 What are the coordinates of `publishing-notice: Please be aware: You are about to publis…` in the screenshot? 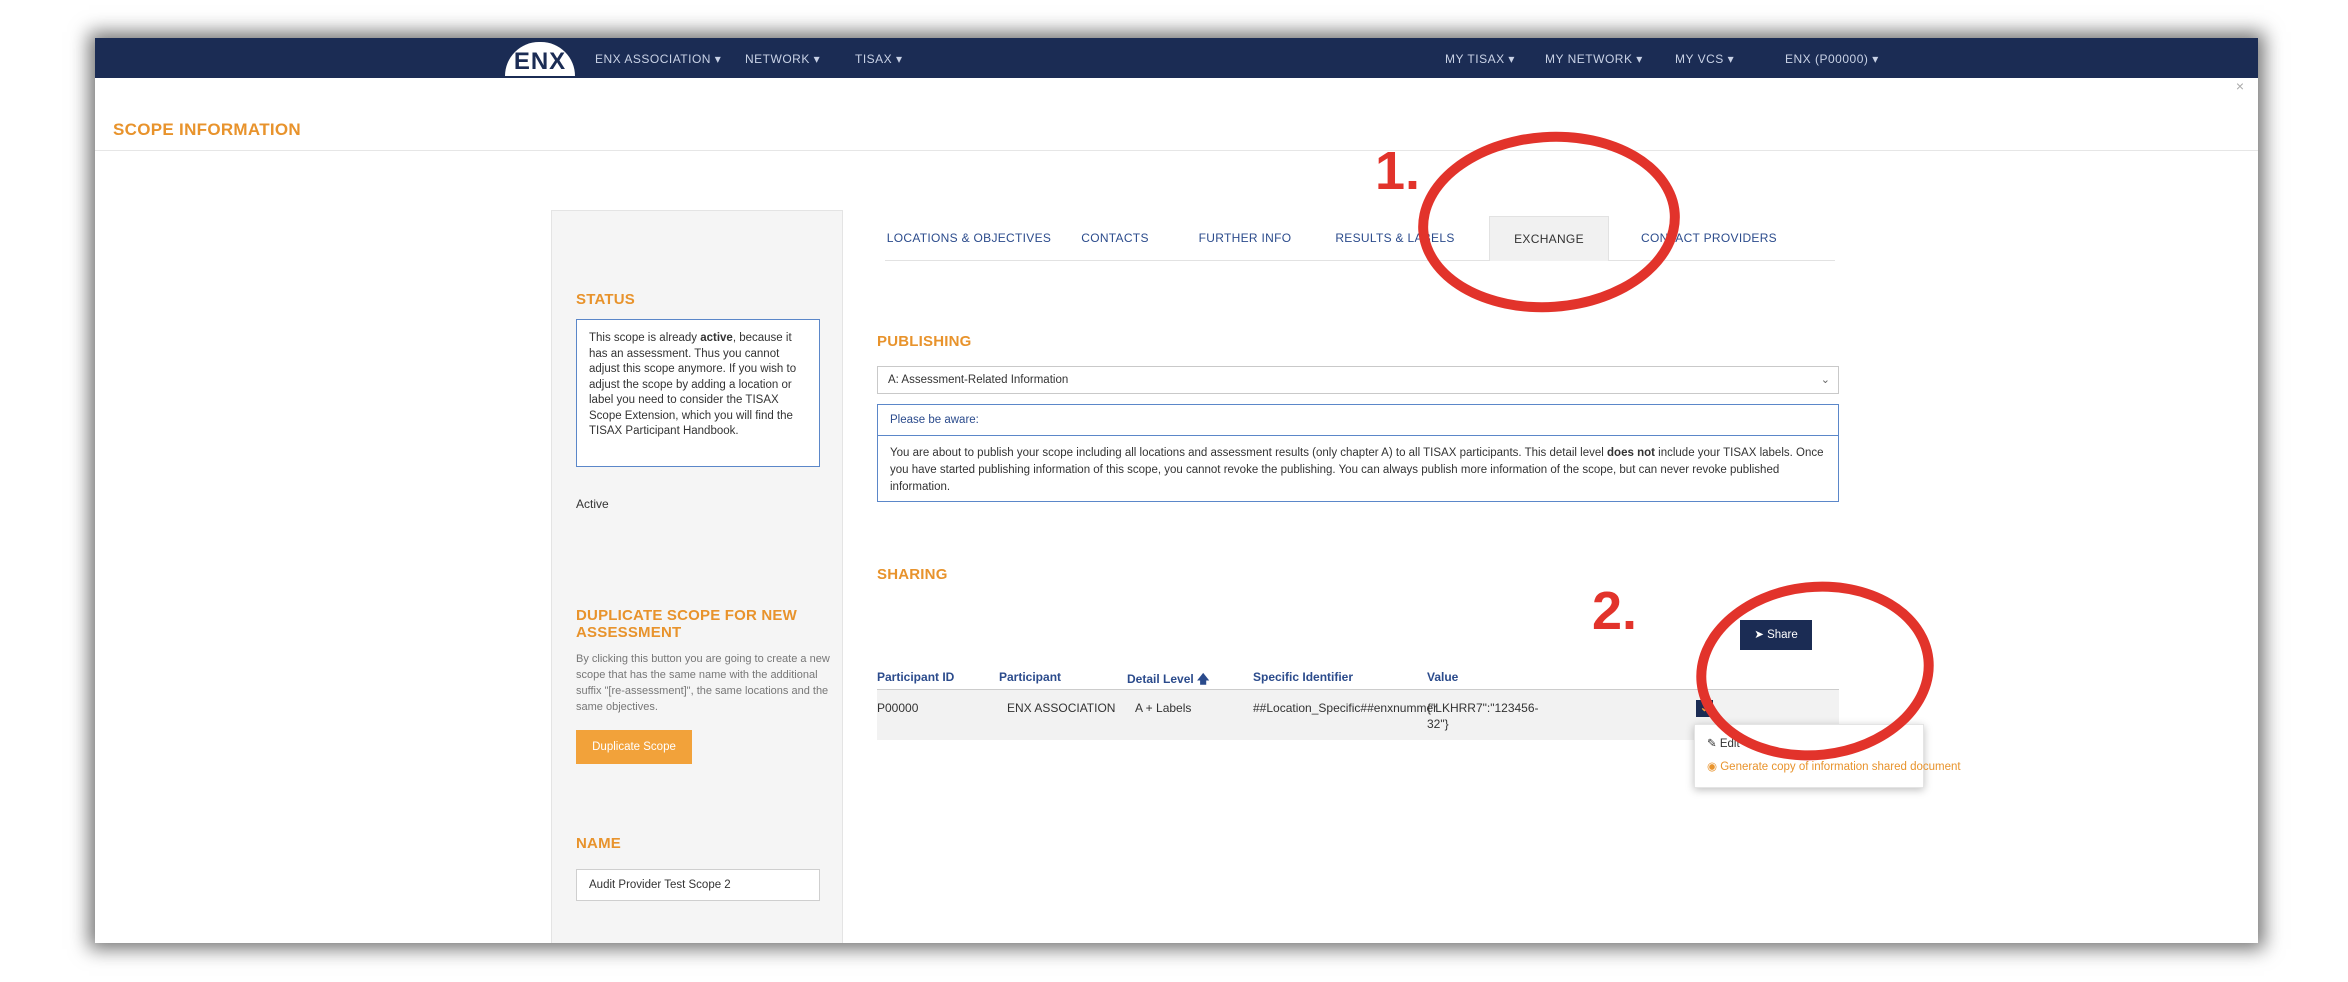 It's located at (1358, 453).